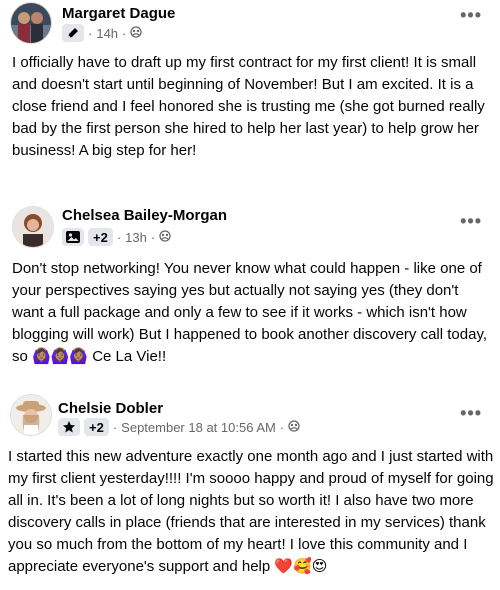 This screenshot has width=500, height=590. What do you see at coordinates (69, 427) in the screenshot?
I see `star-icon` at bounding box center [69, 427].